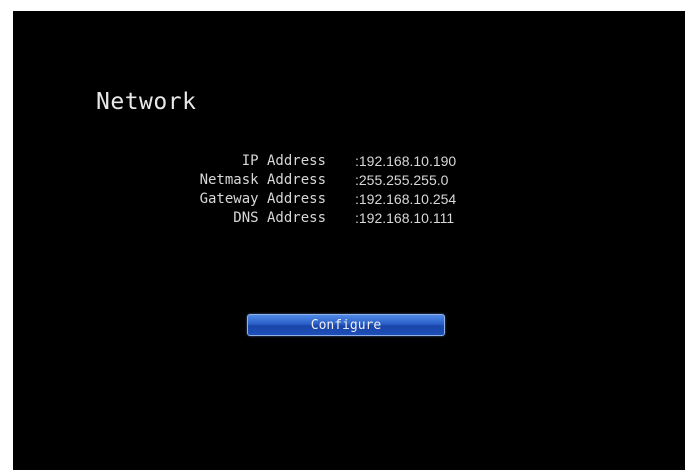  I want to click on gateway-address-row: Gateway Address :192.168.10.254, so click(333, 198).